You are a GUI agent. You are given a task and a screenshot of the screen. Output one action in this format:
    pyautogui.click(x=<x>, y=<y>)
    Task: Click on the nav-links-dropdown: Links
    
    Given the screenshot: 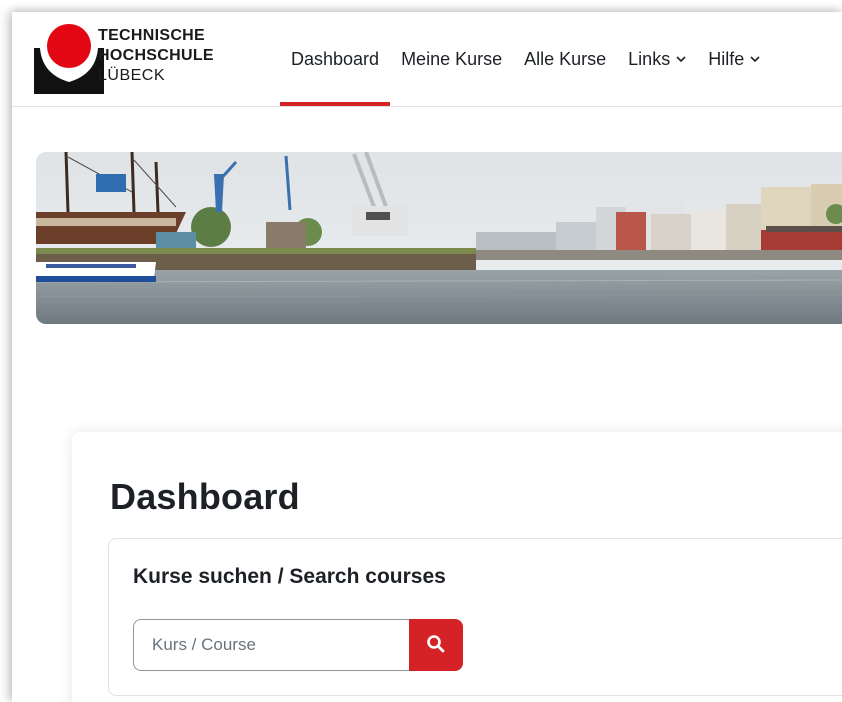 What is the action you would take?
    pyautogui.click(x=657, y=59)
    